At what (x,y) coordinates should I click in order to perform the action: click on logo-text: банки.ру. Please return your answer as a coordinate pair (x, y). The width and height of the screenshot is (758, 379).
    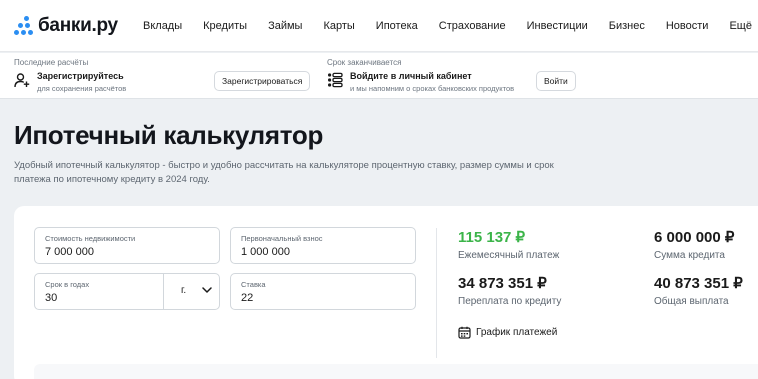
    Looking at the image, I should click on (78, 25).